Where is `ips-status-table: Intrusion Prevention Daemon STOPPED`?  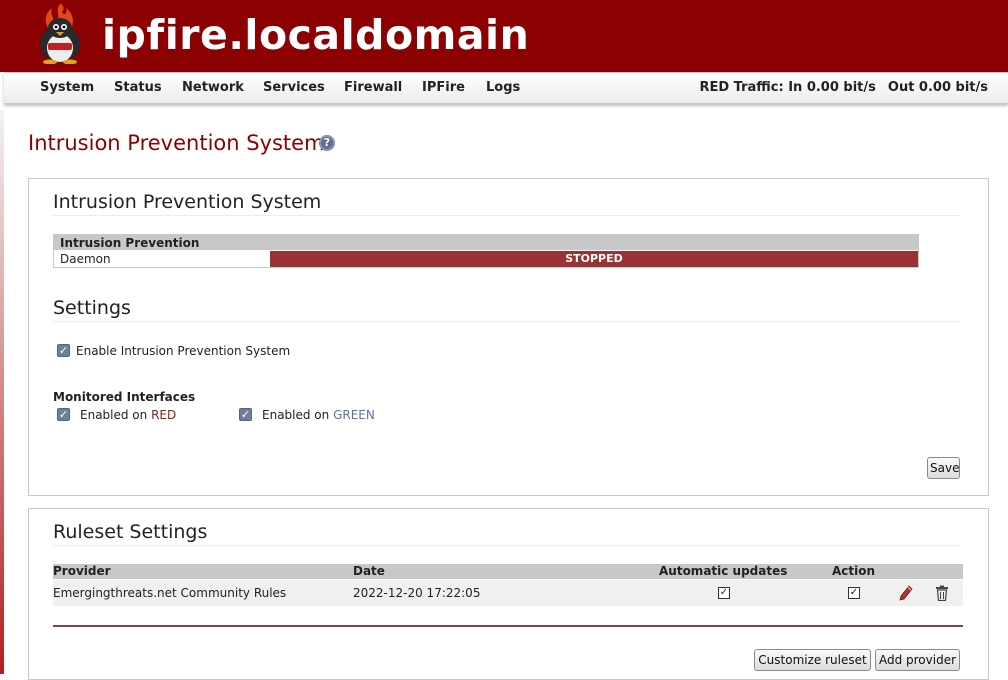
ips-status-table: Intrusion Prevention Daemon STOPPED is located at coordinates (486, 251).